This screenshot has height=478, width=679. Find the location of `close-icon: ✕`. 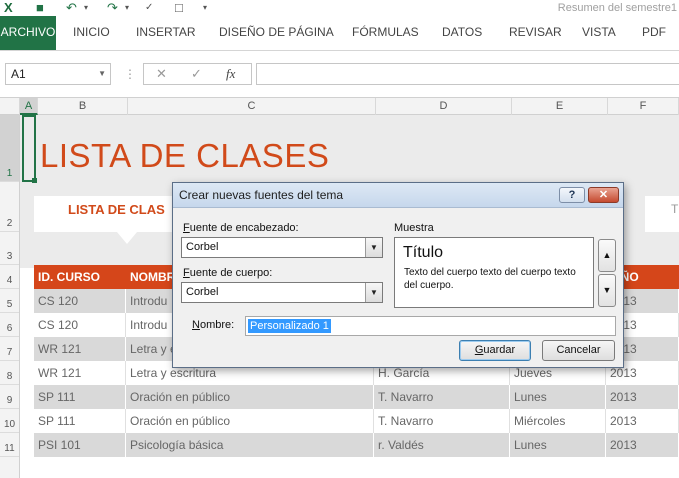

close-icon: ✕ is located at coordinates (603, 195).